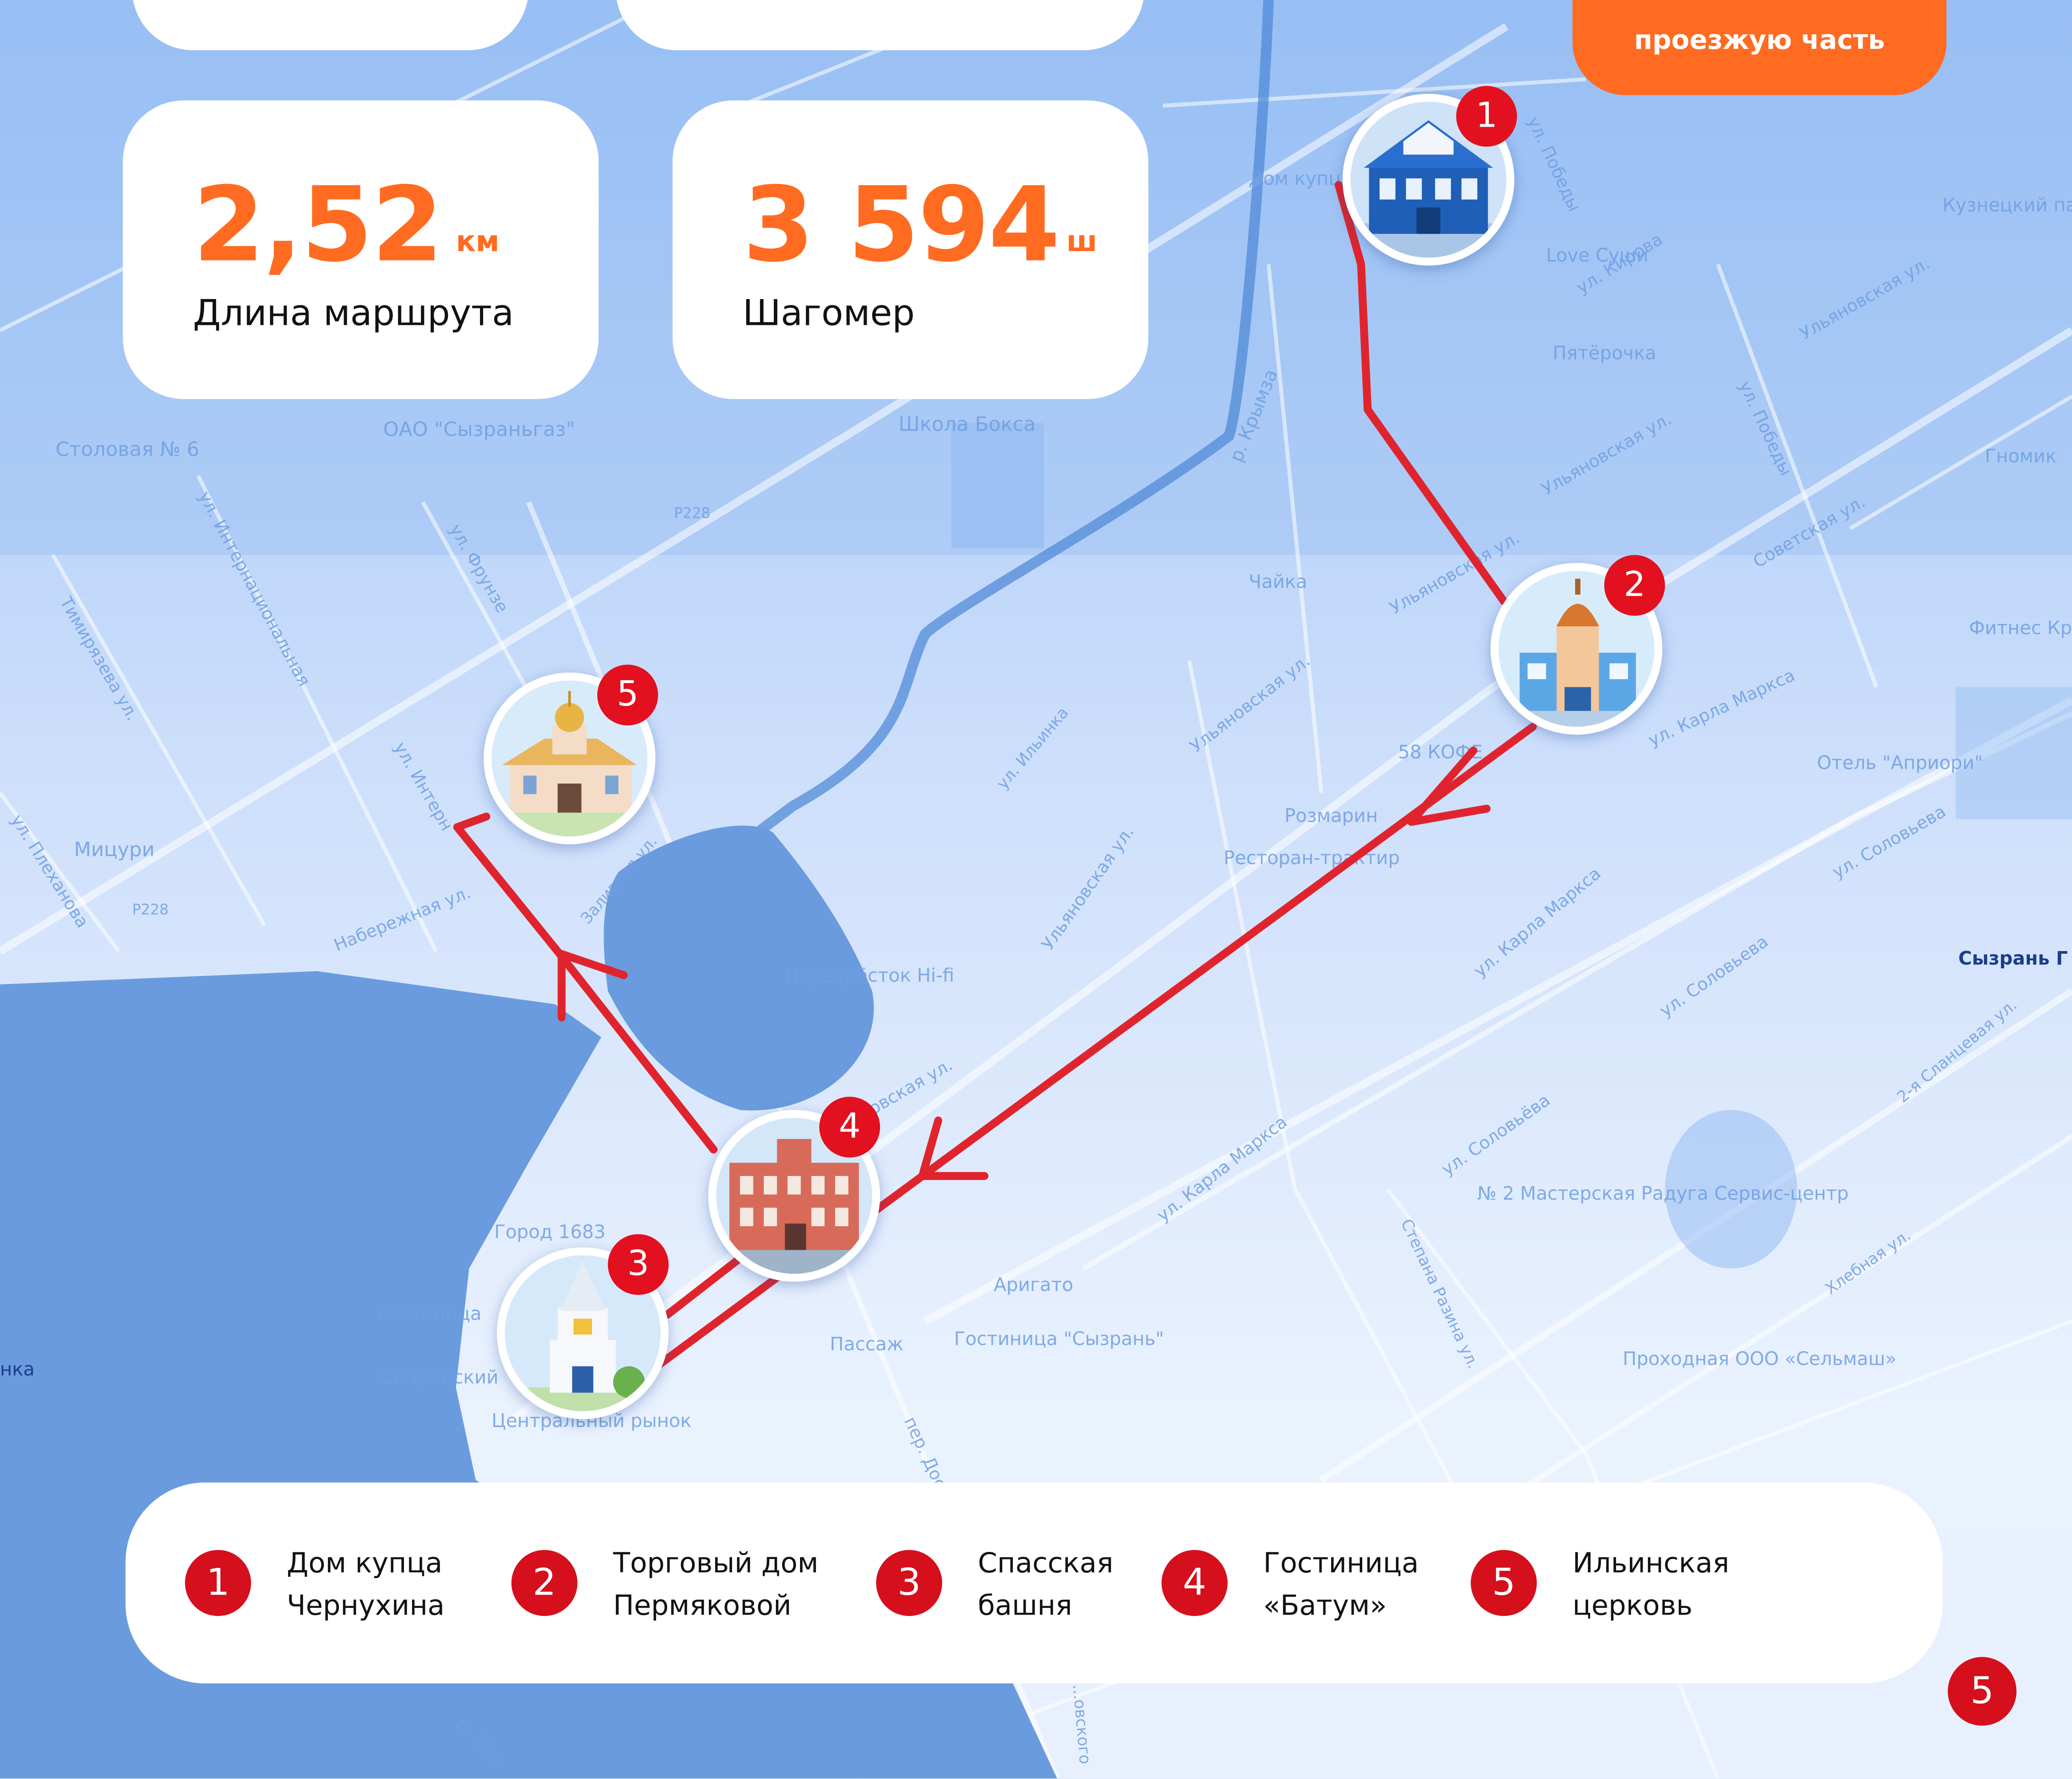 Image resolution: width=2072 pixels, height=1779 pixels. I want to click on steps-unit: ш, so click(1081, 242).